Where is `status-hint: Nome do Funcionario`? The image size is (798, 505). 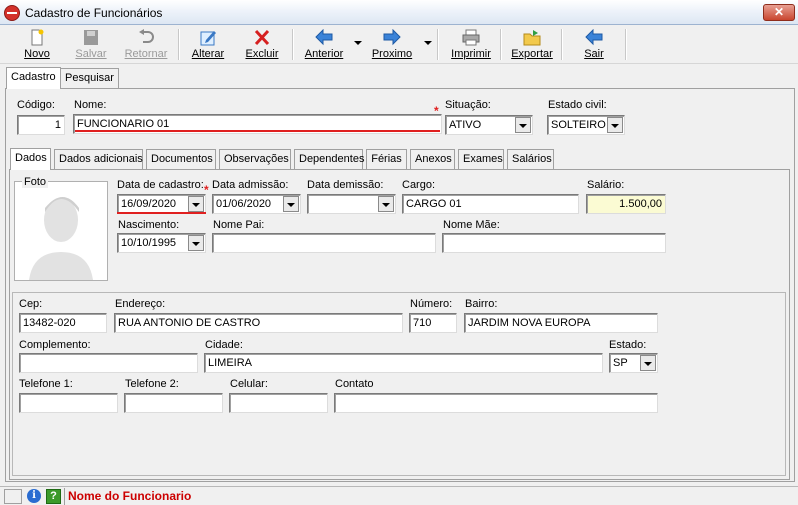 status-hint: Nome do Funcionario is located at coordinates (429, 496).